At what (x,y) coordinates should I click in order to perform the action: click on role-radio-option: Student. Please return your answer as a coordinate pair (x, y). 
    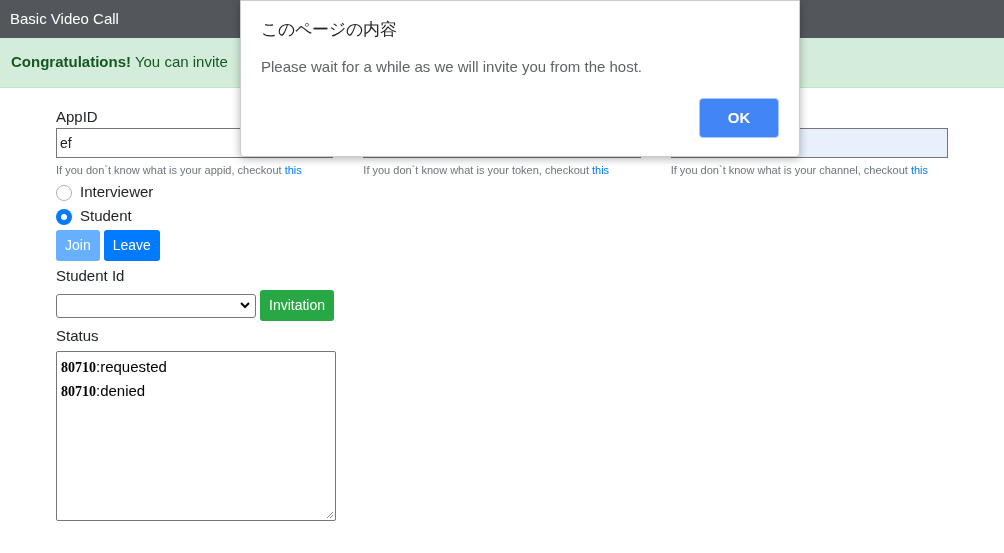
    Looking at the image, I should click on (502, 216).